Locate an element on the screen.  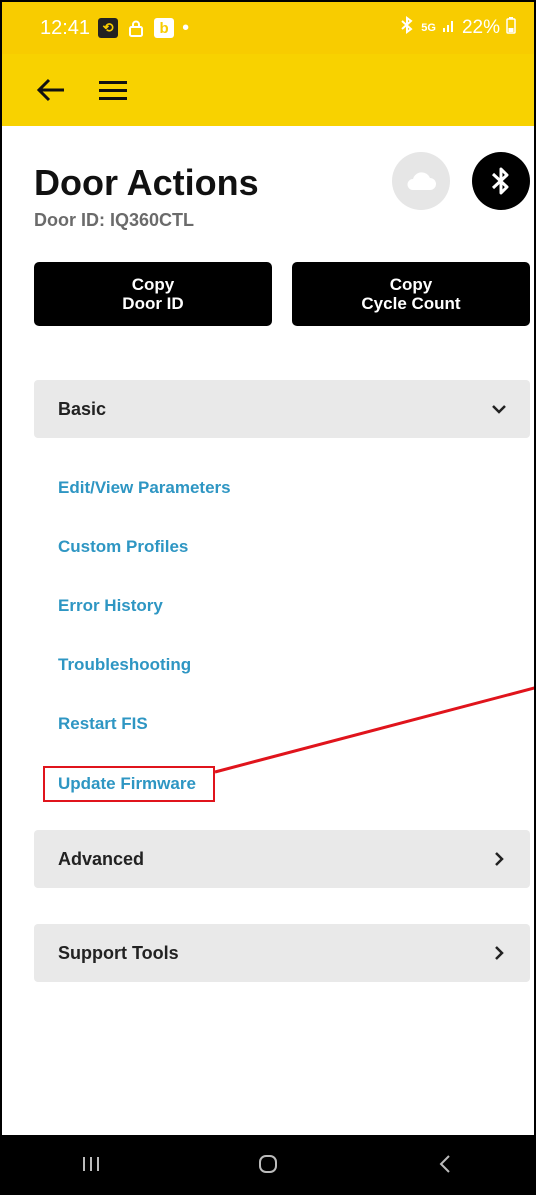
section-basic-label: Basic is located at coordinates (82, 408).